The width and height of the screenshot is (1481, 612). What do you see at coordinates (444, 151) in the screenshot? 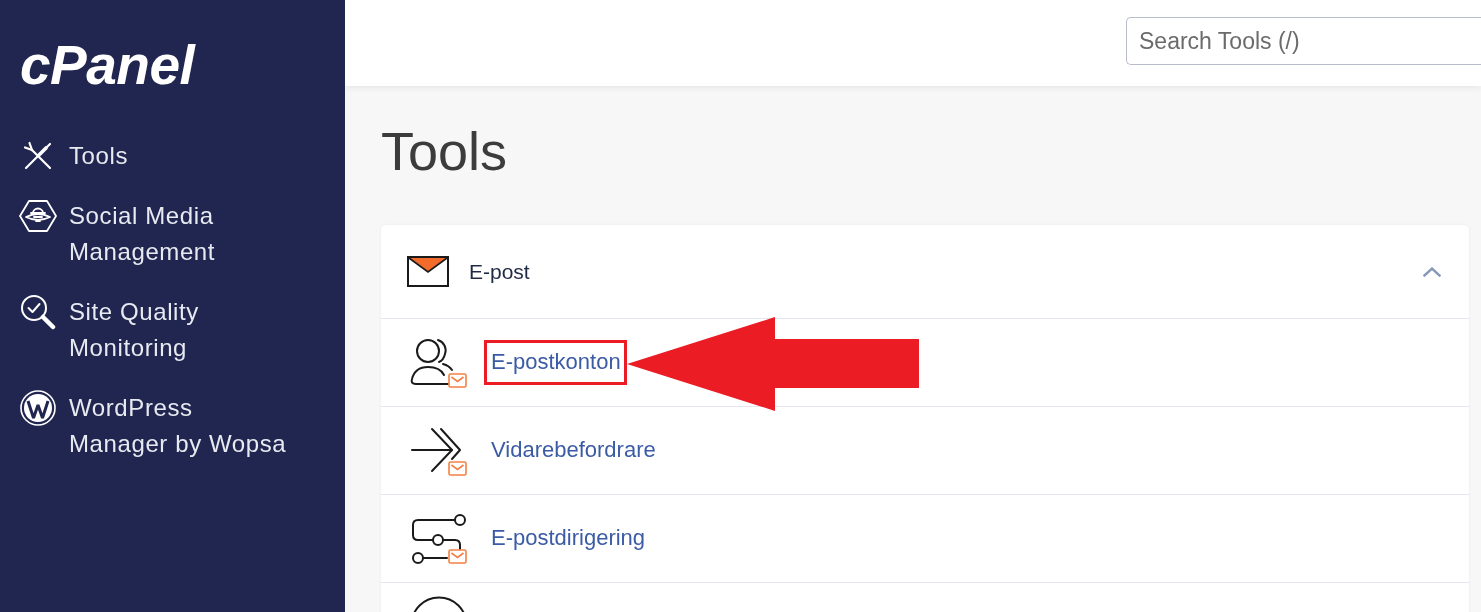
I see `page-title: Tools` at bounding box center [444, 151].